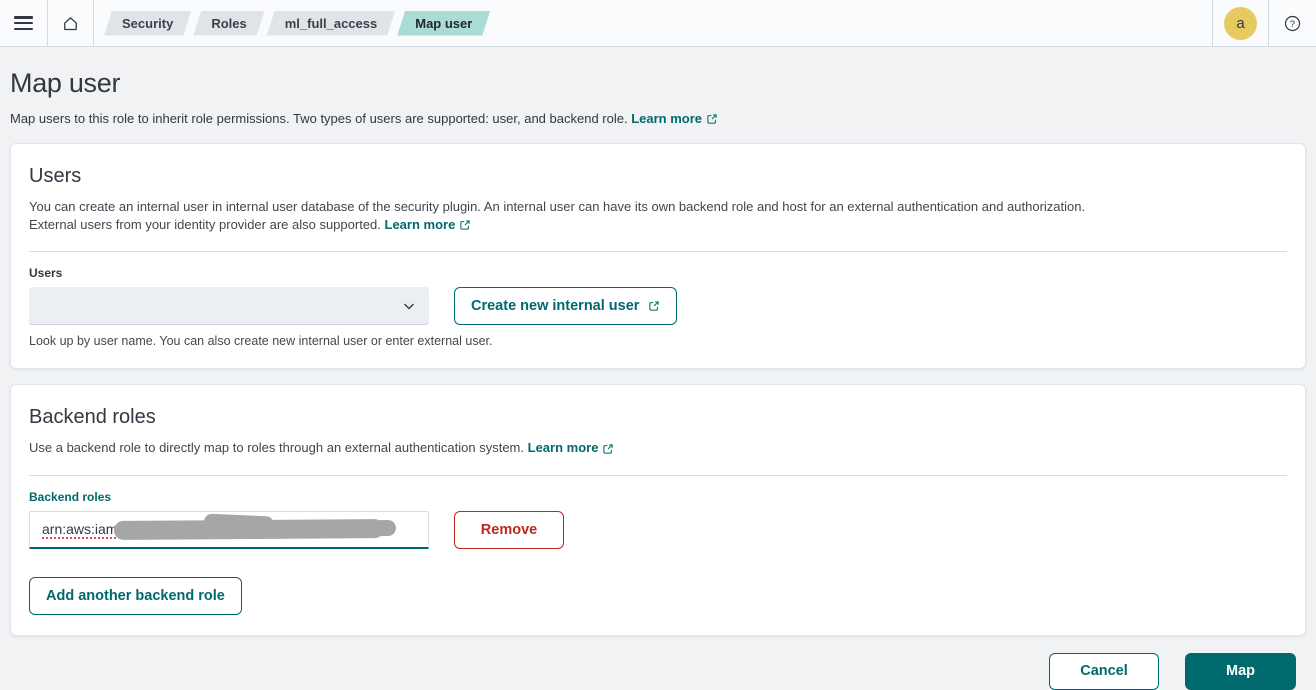 The image size is (1316, 690). Describe the element at coordinates (249, 529) in the screenshot. I see `redaction-scribble` at that location.